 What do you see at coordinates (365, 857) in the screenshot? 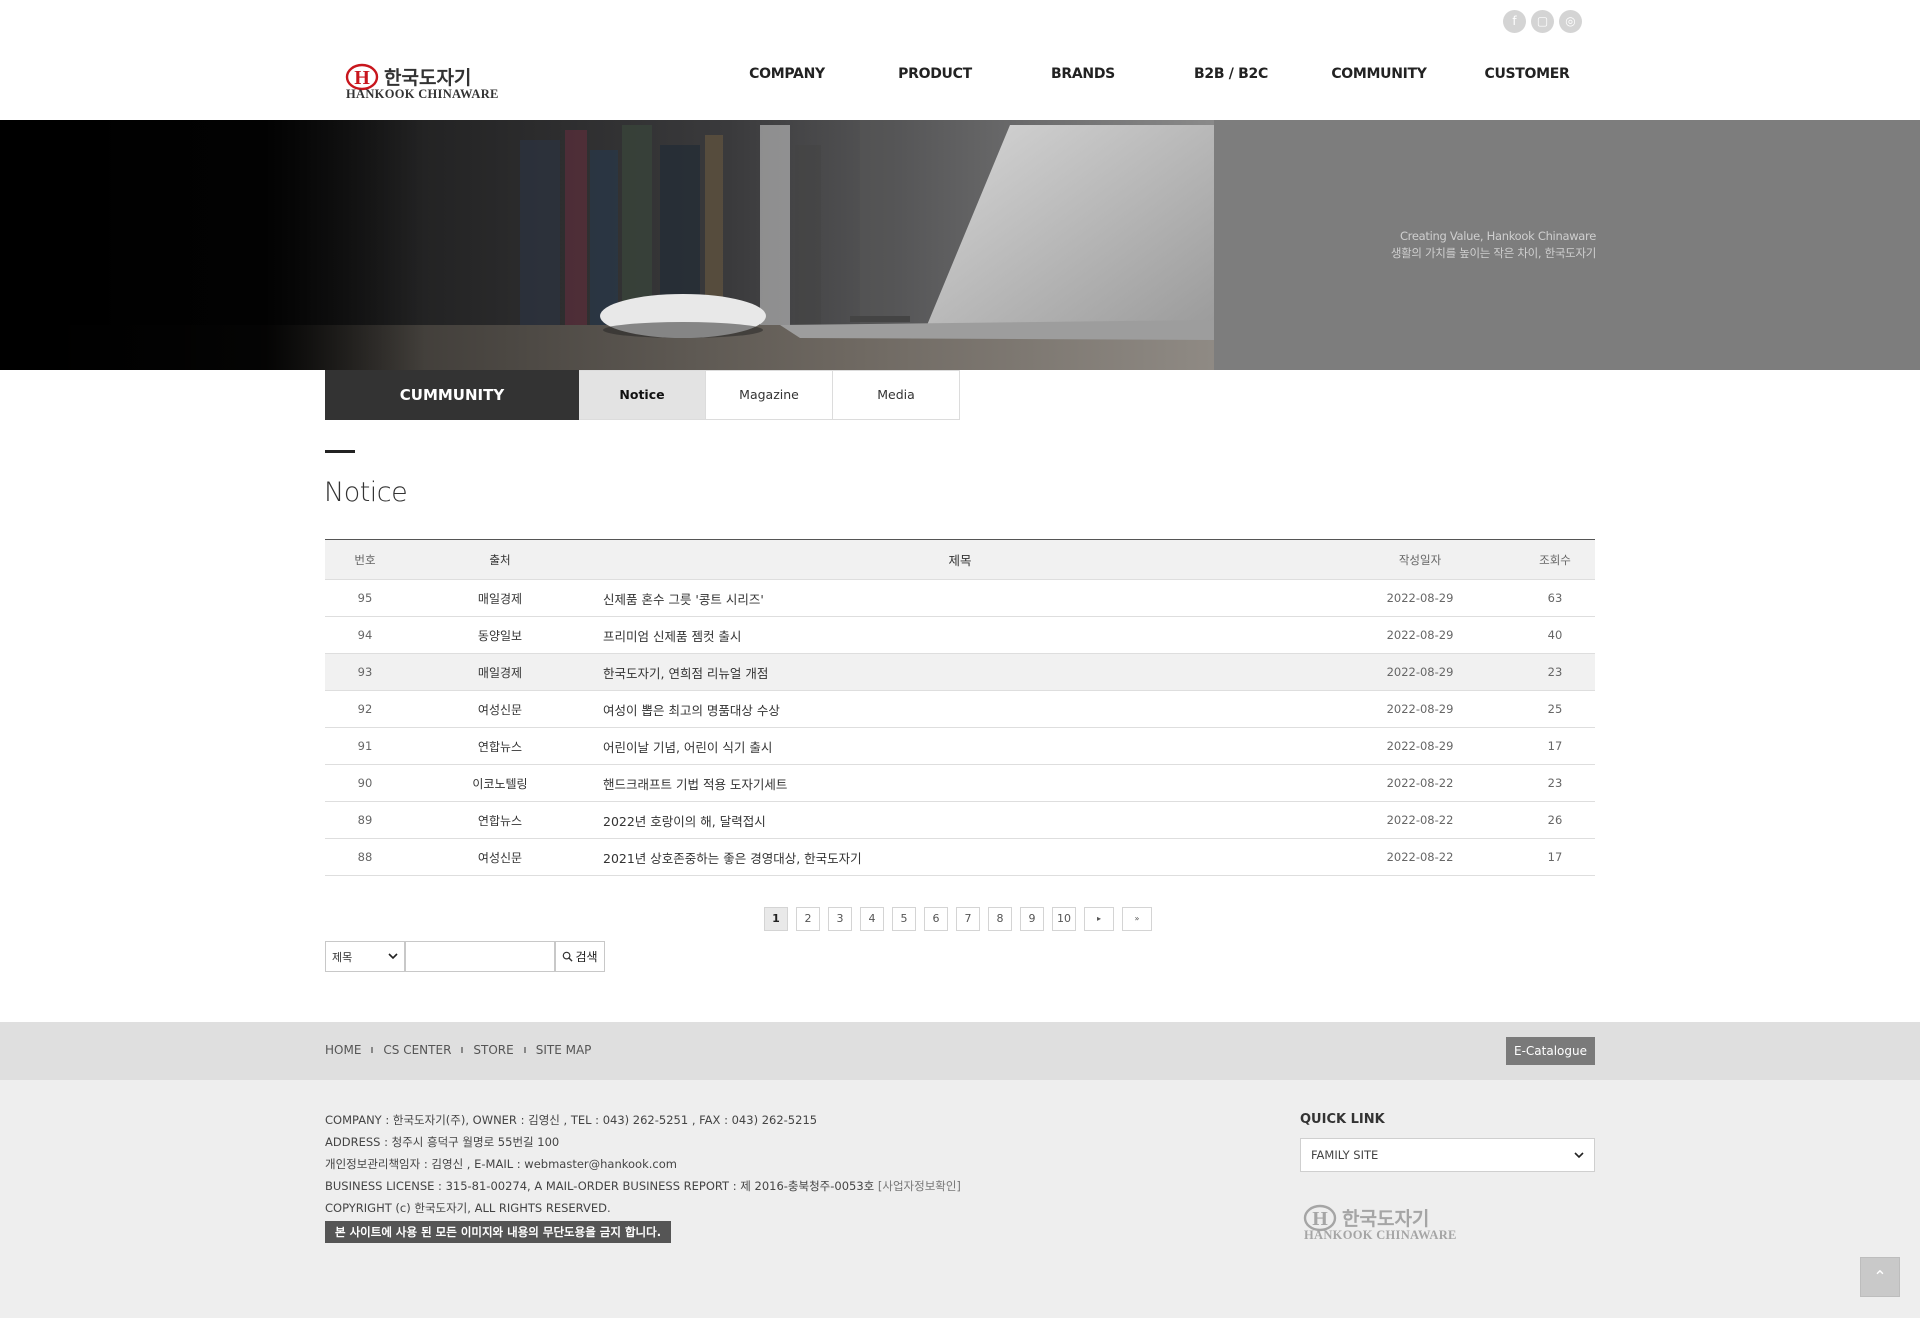
I see `row-number: 88` at bounding box center [365, 857].